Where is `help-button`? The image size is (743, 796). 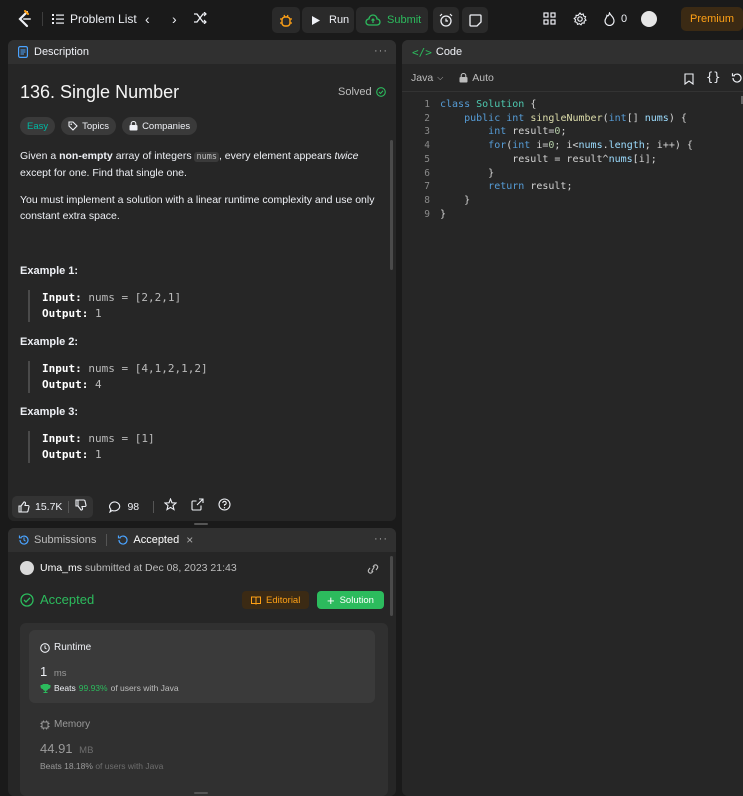 help-button is located at coordinates (224, 506).